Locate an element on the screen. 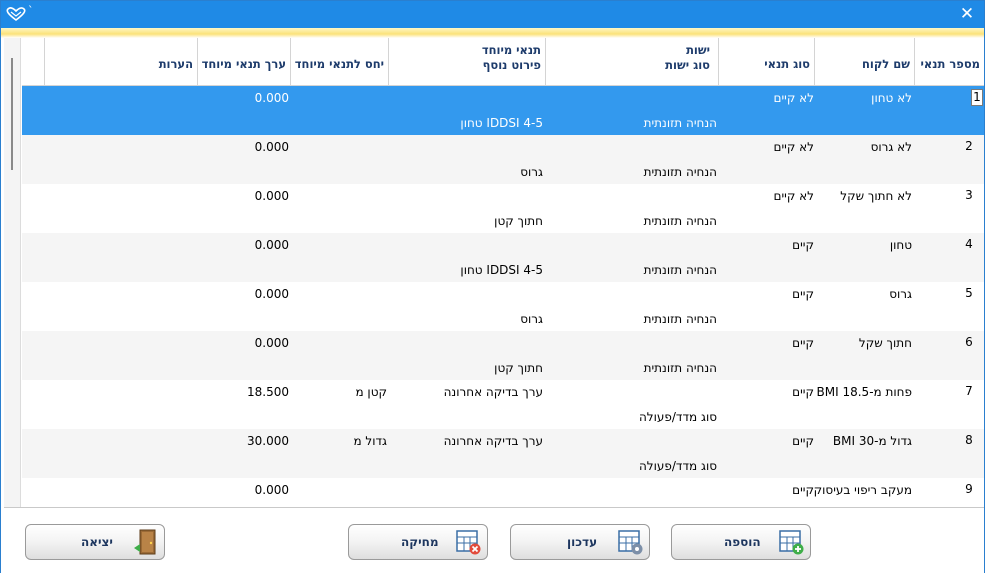 The image size is (985, 573). table-row: 6 חתוך שקל קיים הנחיה תזונתית חתוך קטן 0.000 is located at coordinates (503, 355).